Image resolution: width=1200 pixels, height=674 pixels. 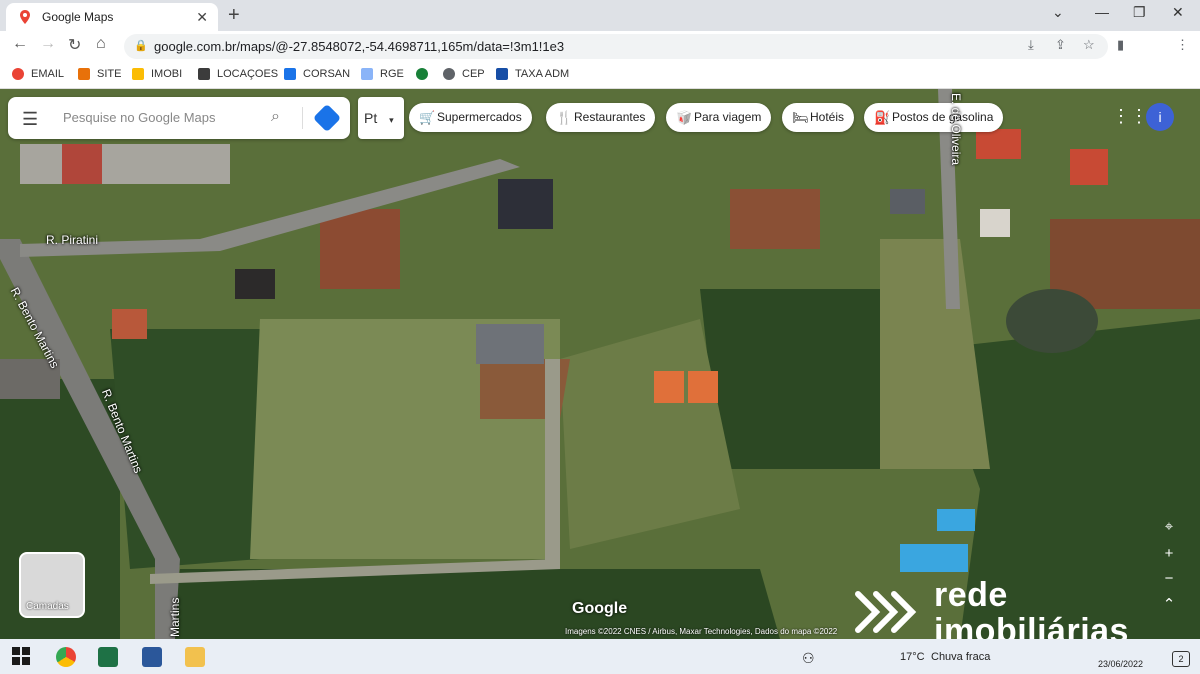 I want to click on weather-condition: Chuva fraca, so click(x=960, y=657).